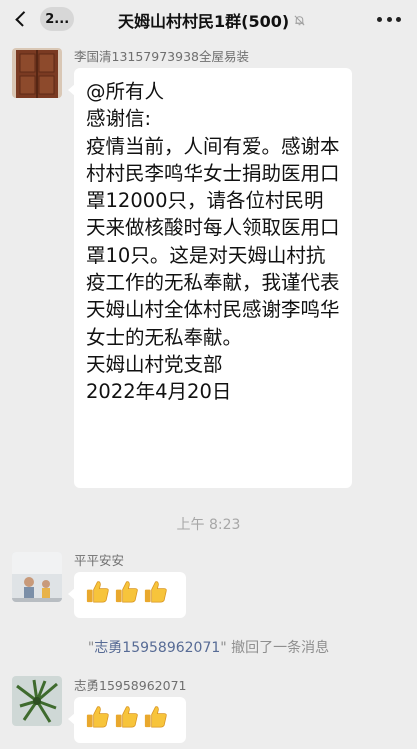 The width and height of the screenshot is (417, 749). Describe the element at coordinates (157, 648) in the screenshot. I see `recalled-user-link: 志勇15958962071` at that location.